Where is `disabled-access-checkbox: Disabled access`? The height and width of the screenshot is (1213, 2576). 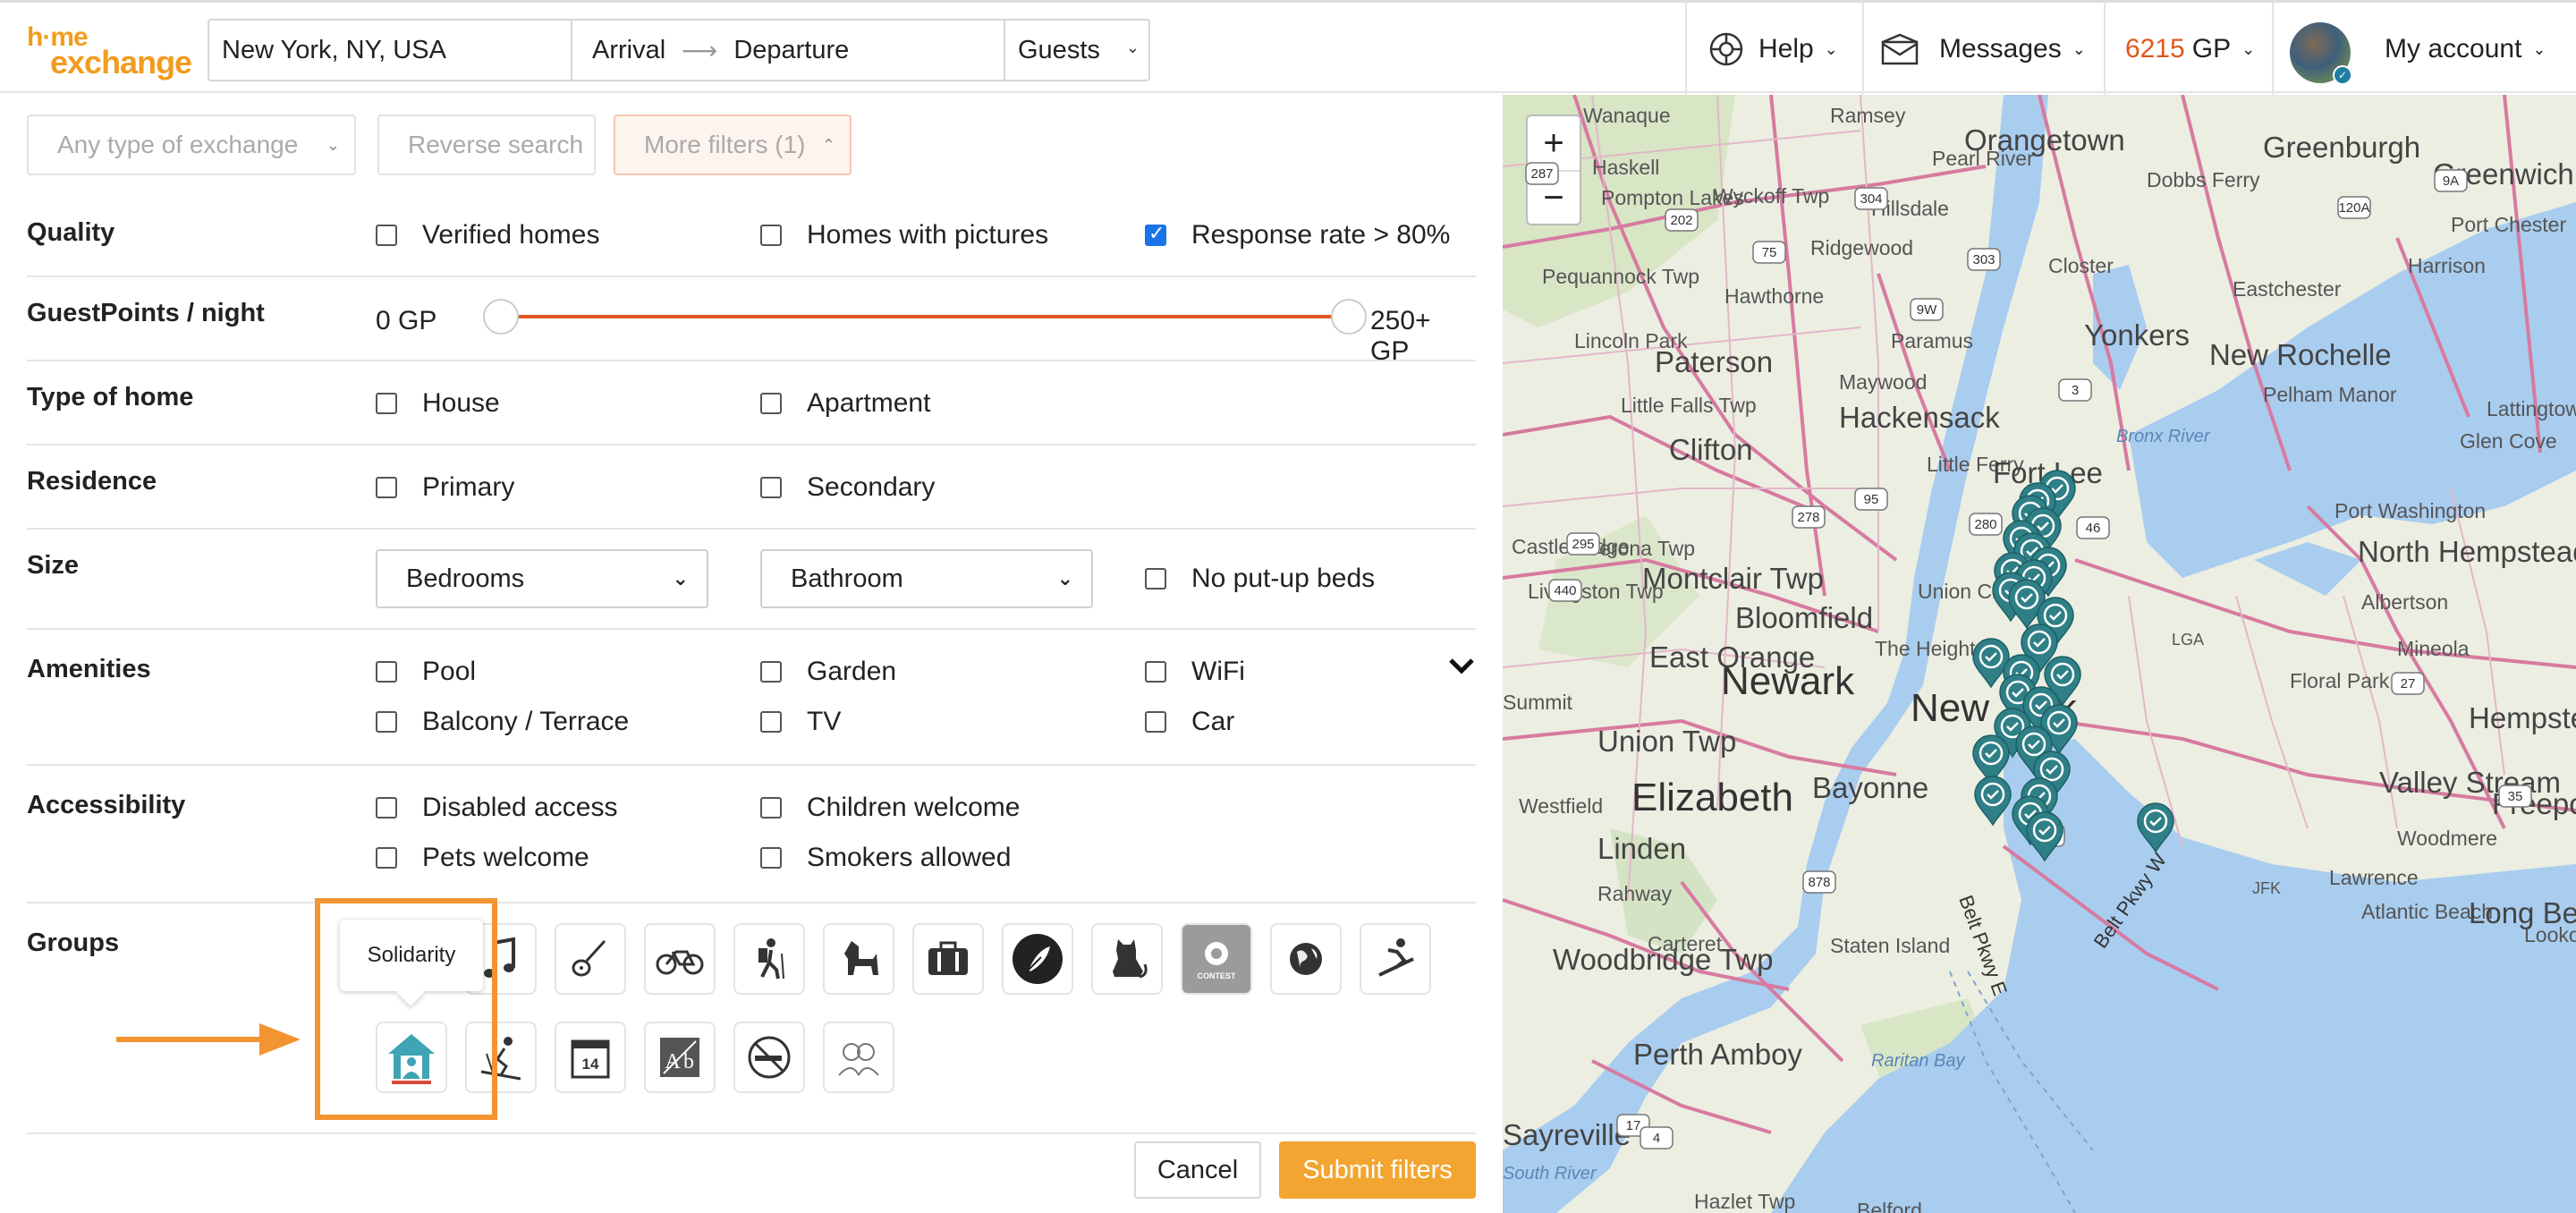 disabled-access-checkbox: Disabled access is located at coordinates (496, 808).